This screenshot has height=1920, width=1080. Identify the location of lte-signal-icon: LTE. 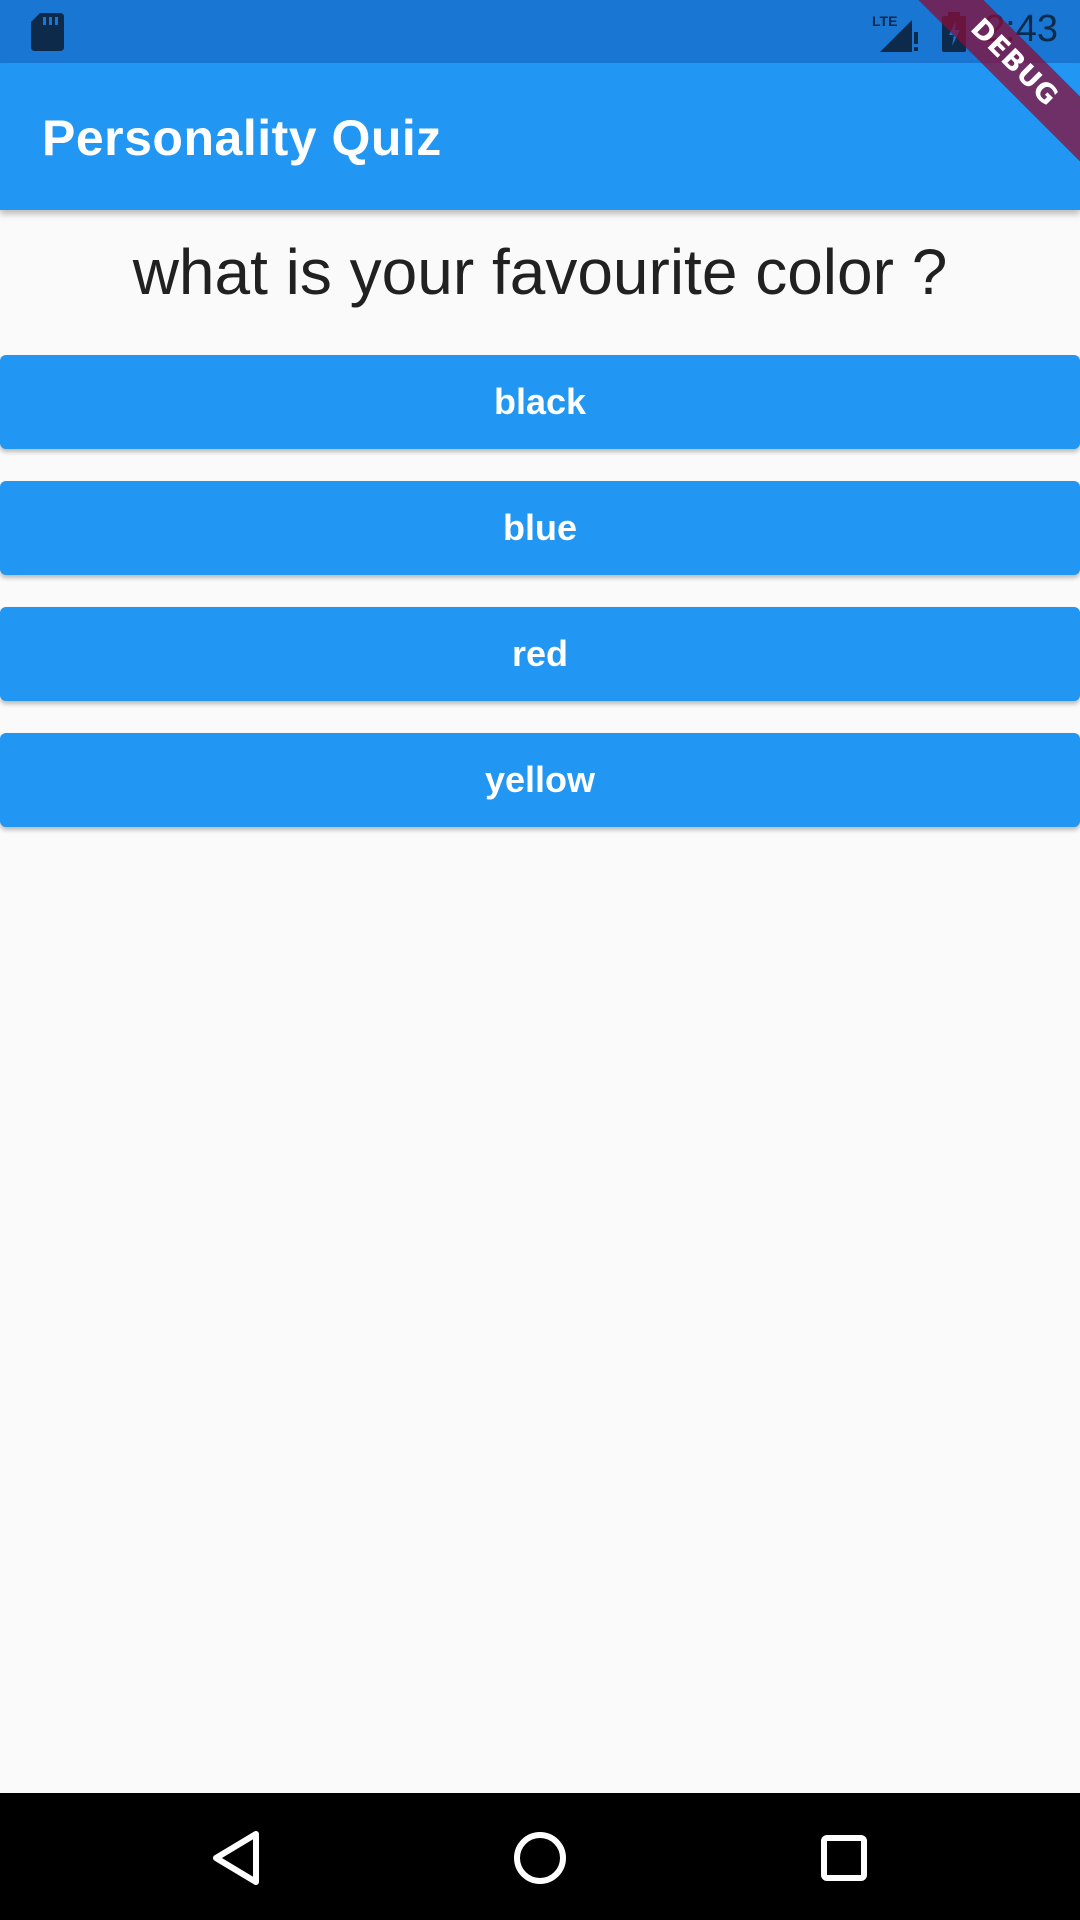
(895, 32).